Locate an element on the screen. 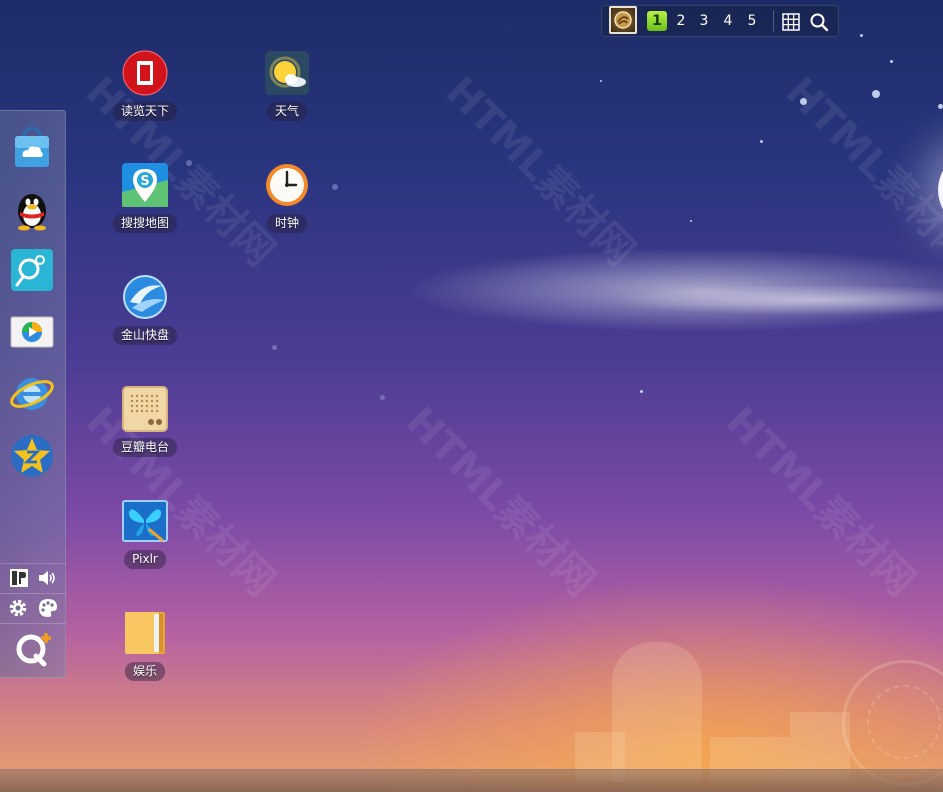  clock-icon is located at coordinates (287, 185).